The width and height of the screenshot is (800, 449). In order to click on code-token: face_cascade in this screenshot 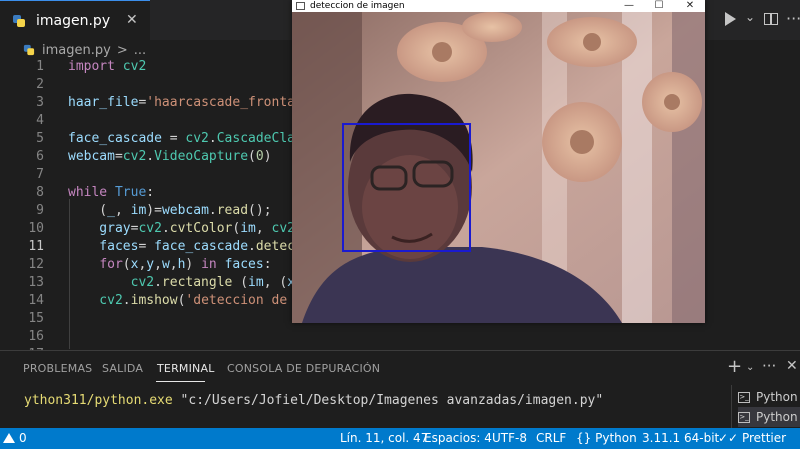, I will do `click(201, 246)`.